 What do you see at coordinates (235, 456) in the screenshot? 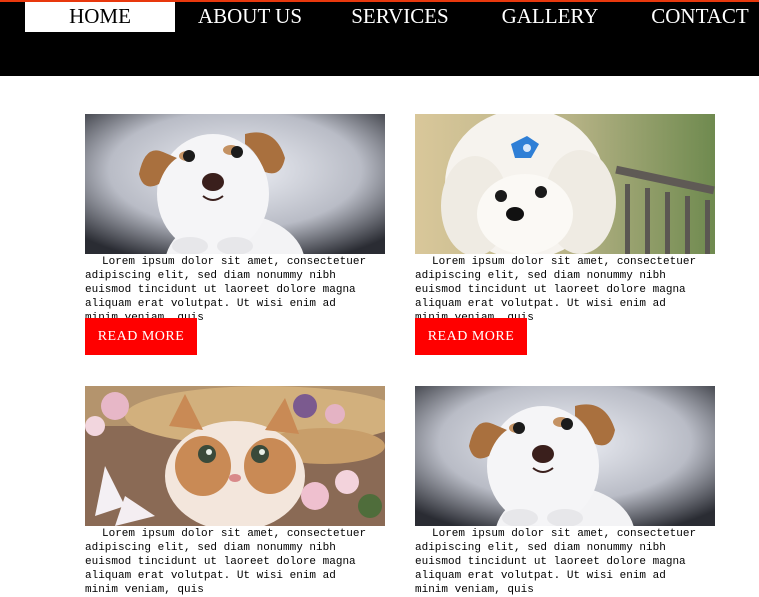
I see `kitten-photo` at bounding box center [235, 456].